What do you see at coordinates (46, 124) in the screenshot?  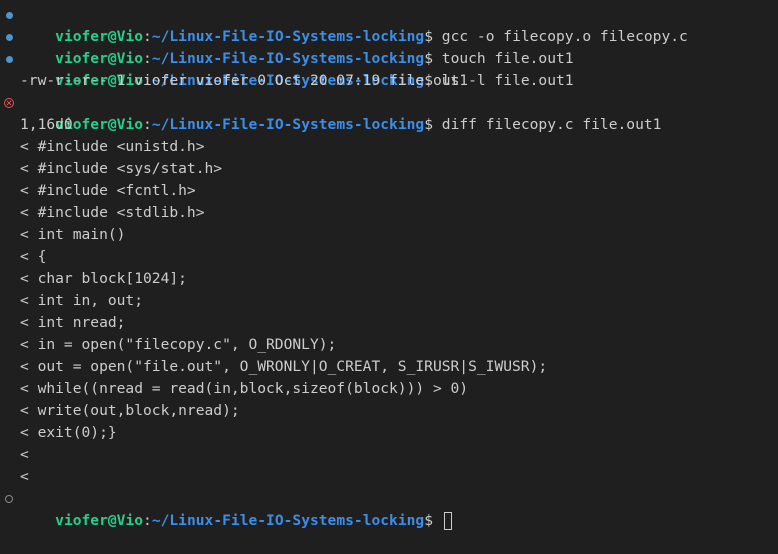 I see `output-line: 1,16d0` at bounding box center [46, 124].